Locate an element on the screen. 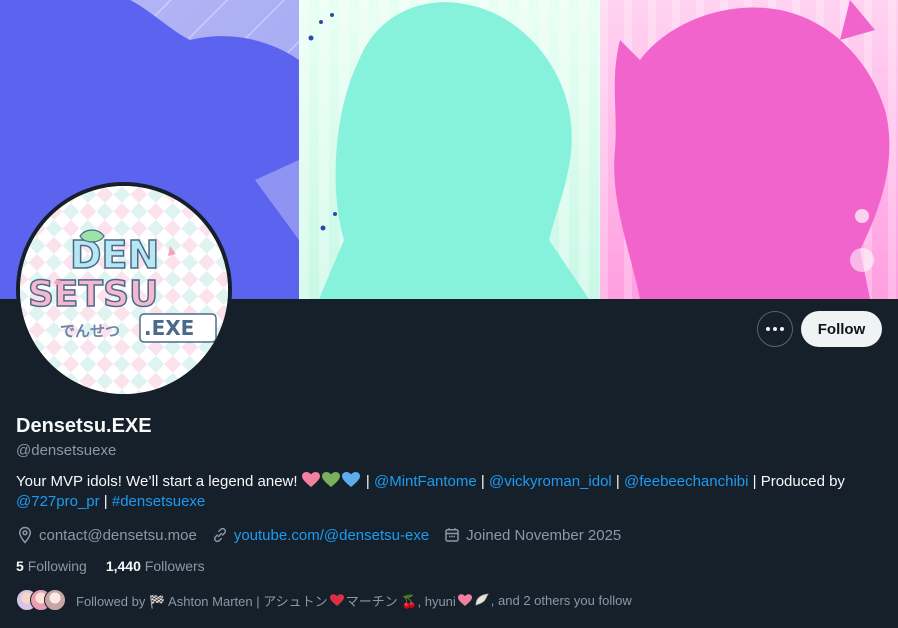 The image size is (898, 628). location-text: contact@densetsu.moe is located at coordinates (118, 535).